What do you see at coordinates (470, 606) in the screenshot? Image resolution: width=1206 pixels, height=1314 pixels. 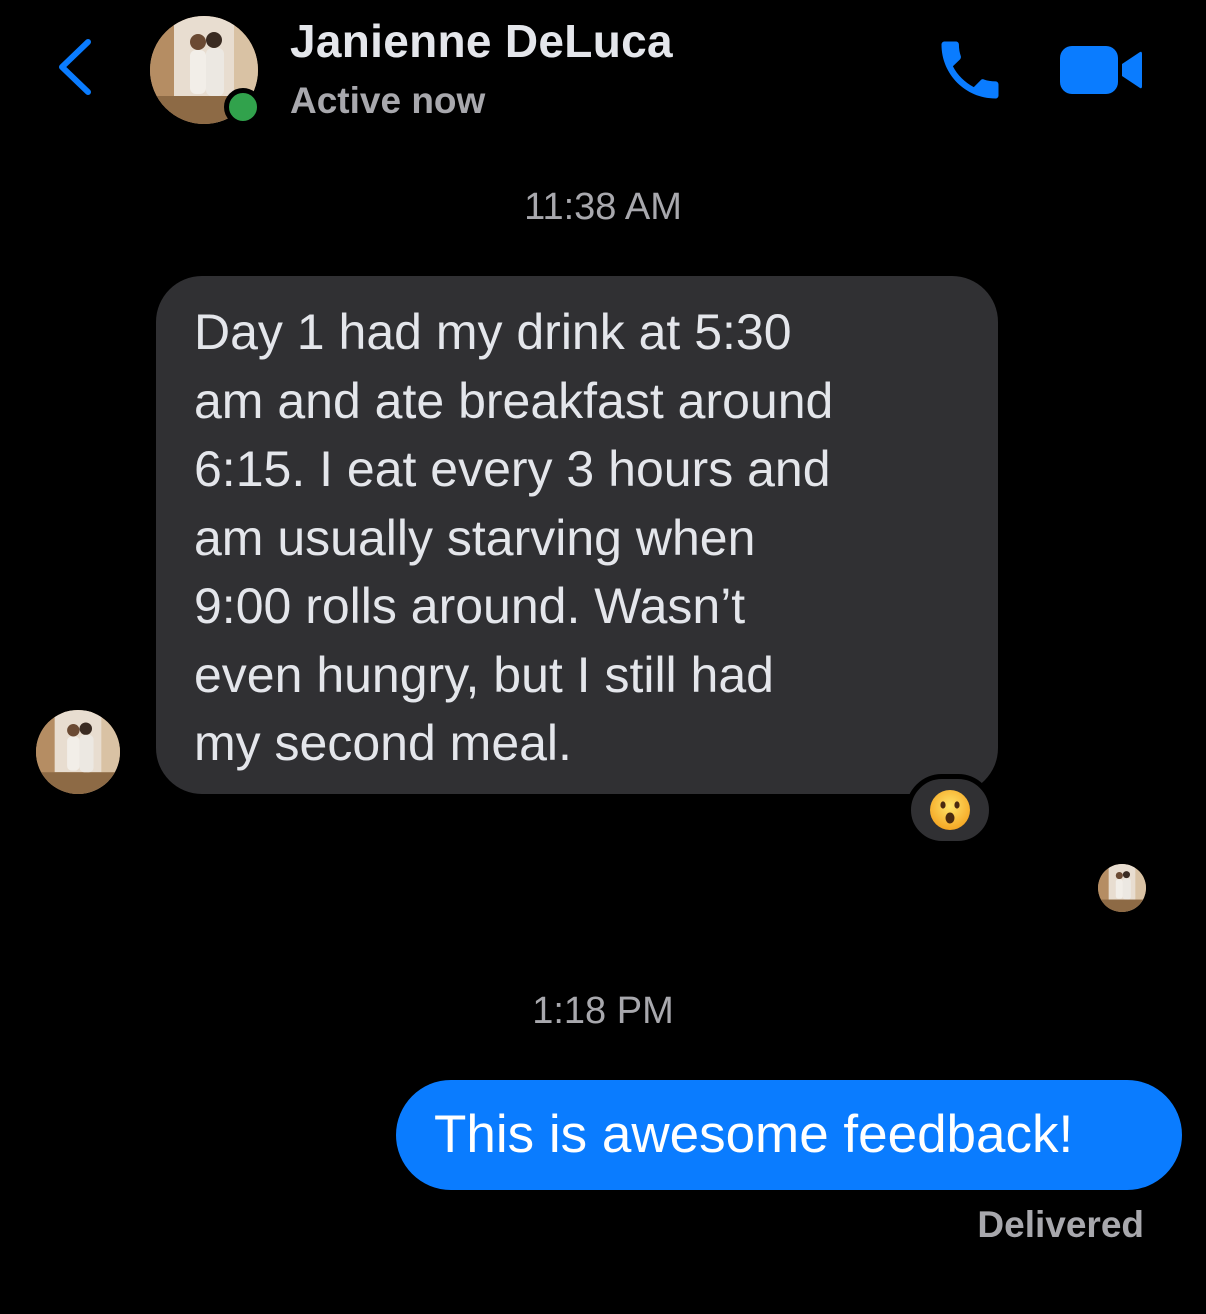 I see `message-line: 9:00 rolls around. Wasn’t` at bounding box center [470, 606].